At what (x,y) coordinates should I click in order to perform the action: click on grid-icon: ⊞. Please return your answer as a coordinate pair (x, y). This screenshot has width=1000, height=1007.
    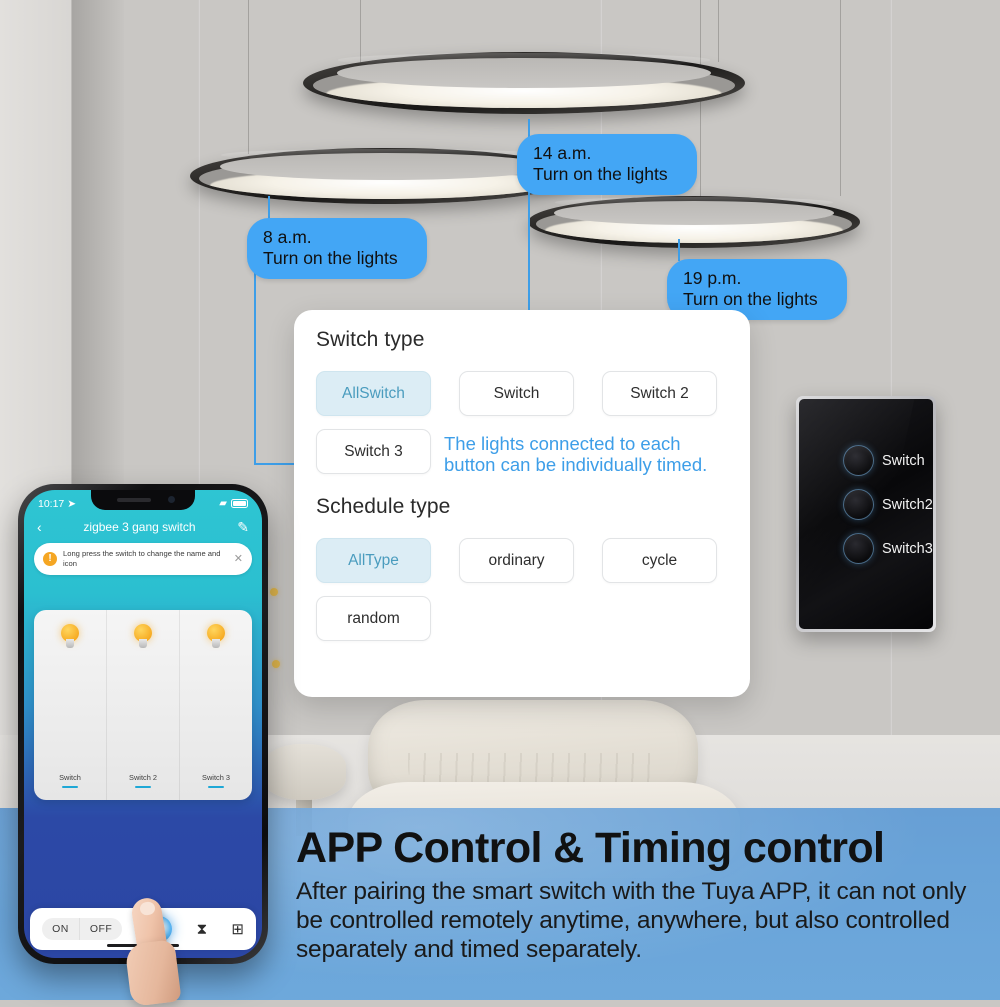
    Looking at the image, I should click on (237, 929).